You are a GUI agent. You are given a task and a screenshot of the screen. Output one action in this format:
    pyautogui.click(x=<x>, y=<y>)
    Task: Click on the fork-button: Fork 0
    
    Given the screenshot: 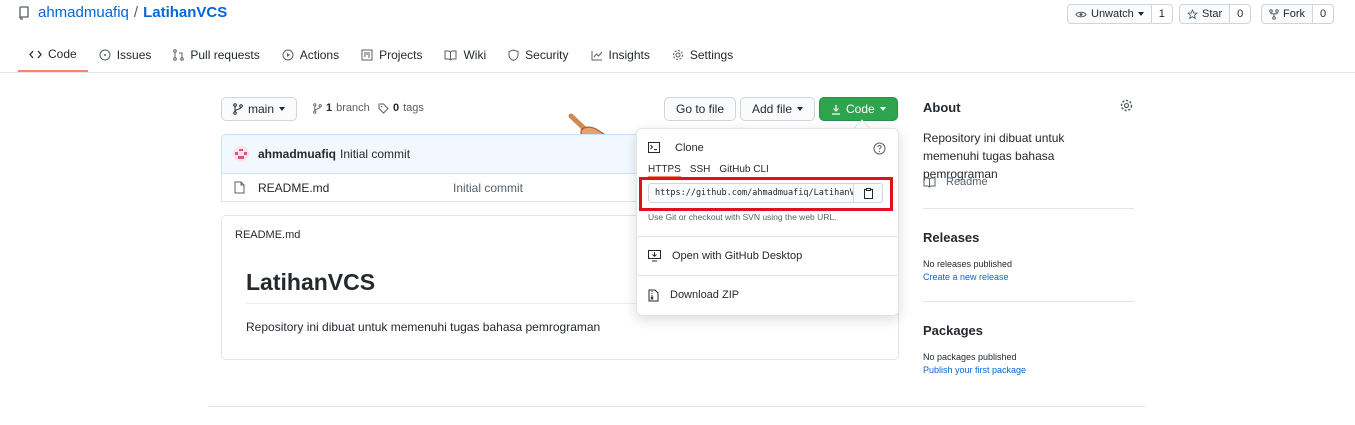 What is the action you would take?
    pyautogui.click(x=1297, y=14)
    